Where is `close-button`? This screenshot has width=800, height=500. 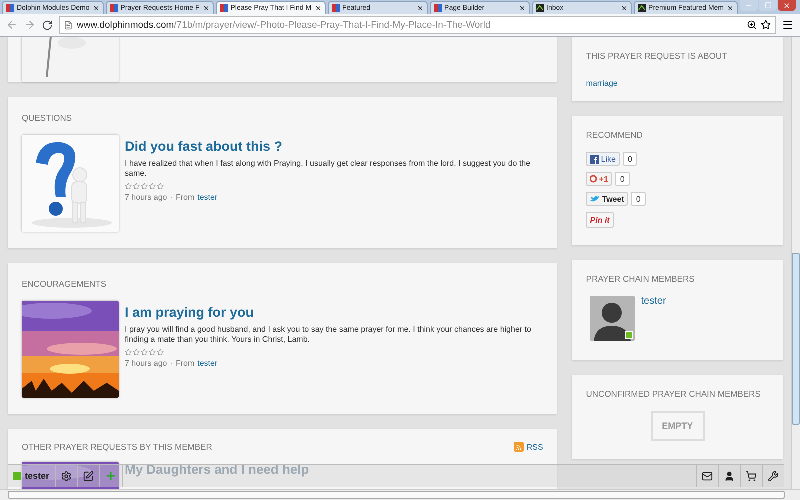
close-button is located at coordinates (787, 5).